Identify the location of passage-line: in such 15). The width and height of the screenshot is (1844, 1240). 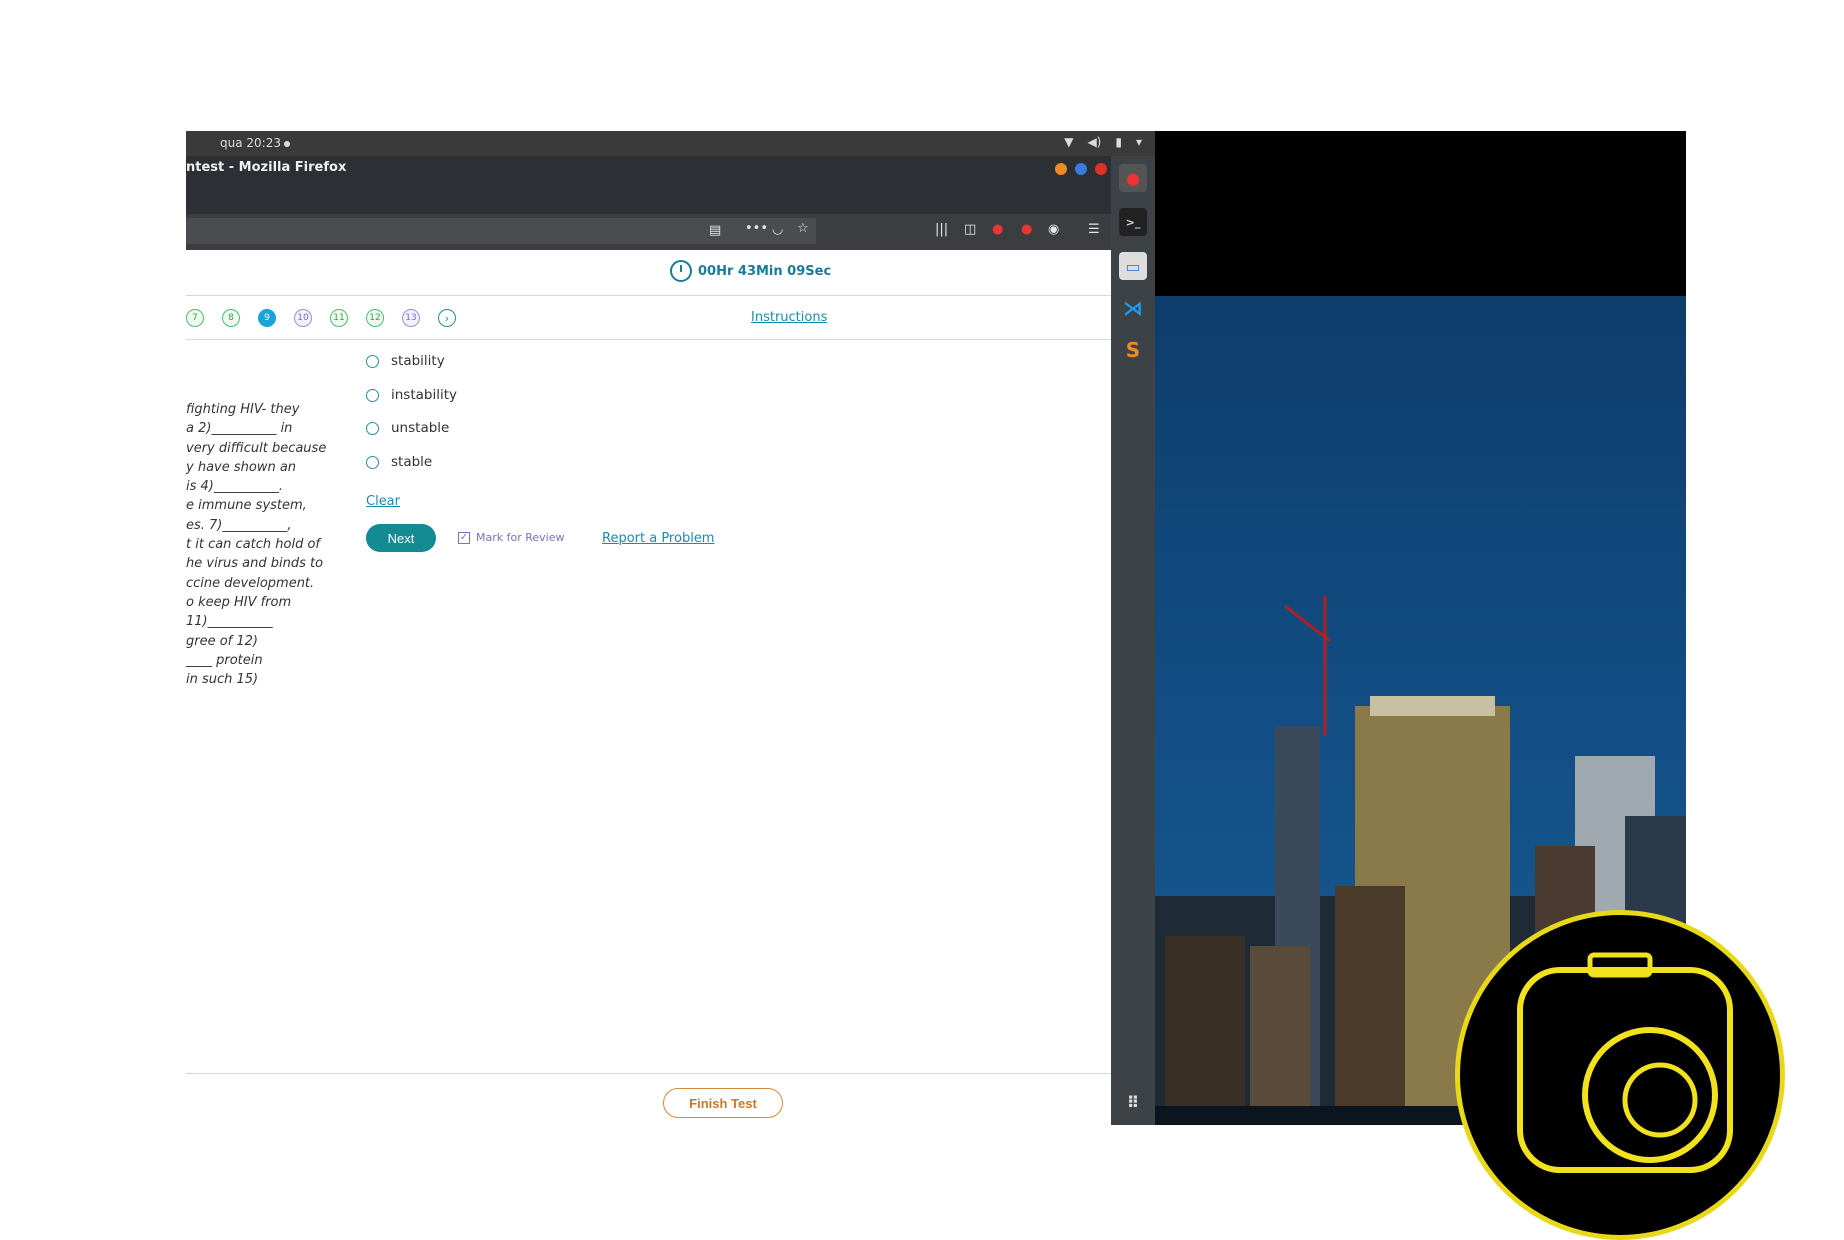
(222, 680).